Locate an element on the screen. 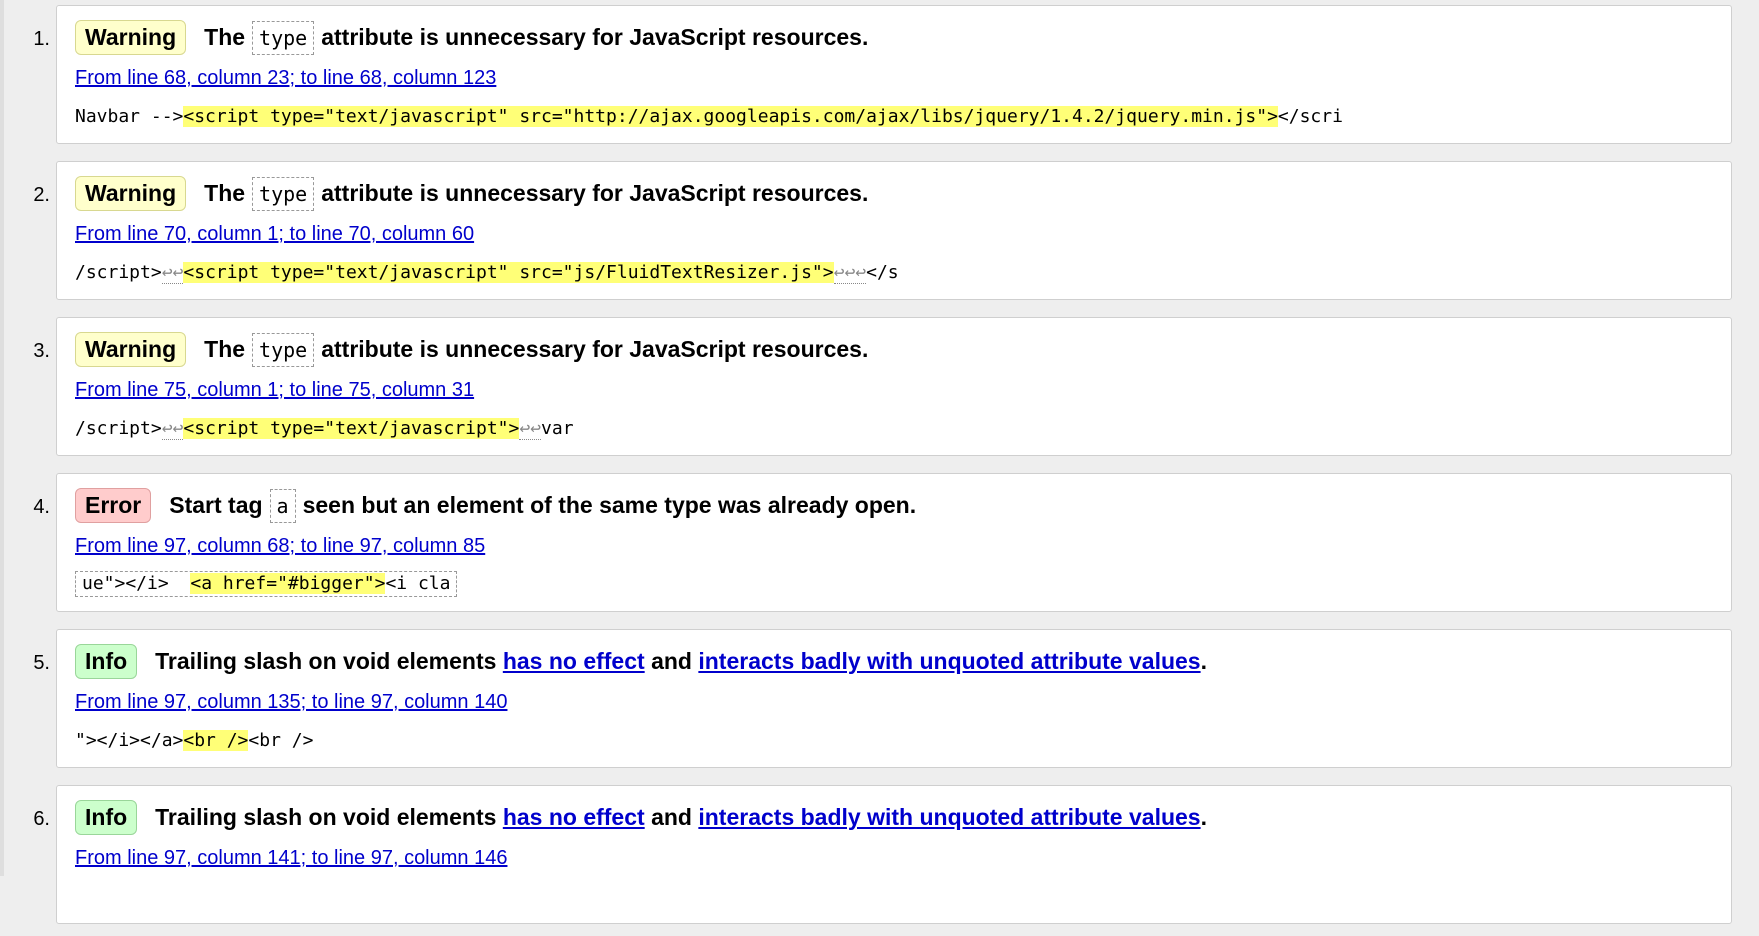 Image resolution: width=1759 pixels, height=936 pixels. message-number: 2. is located at coordinates (41, 195).